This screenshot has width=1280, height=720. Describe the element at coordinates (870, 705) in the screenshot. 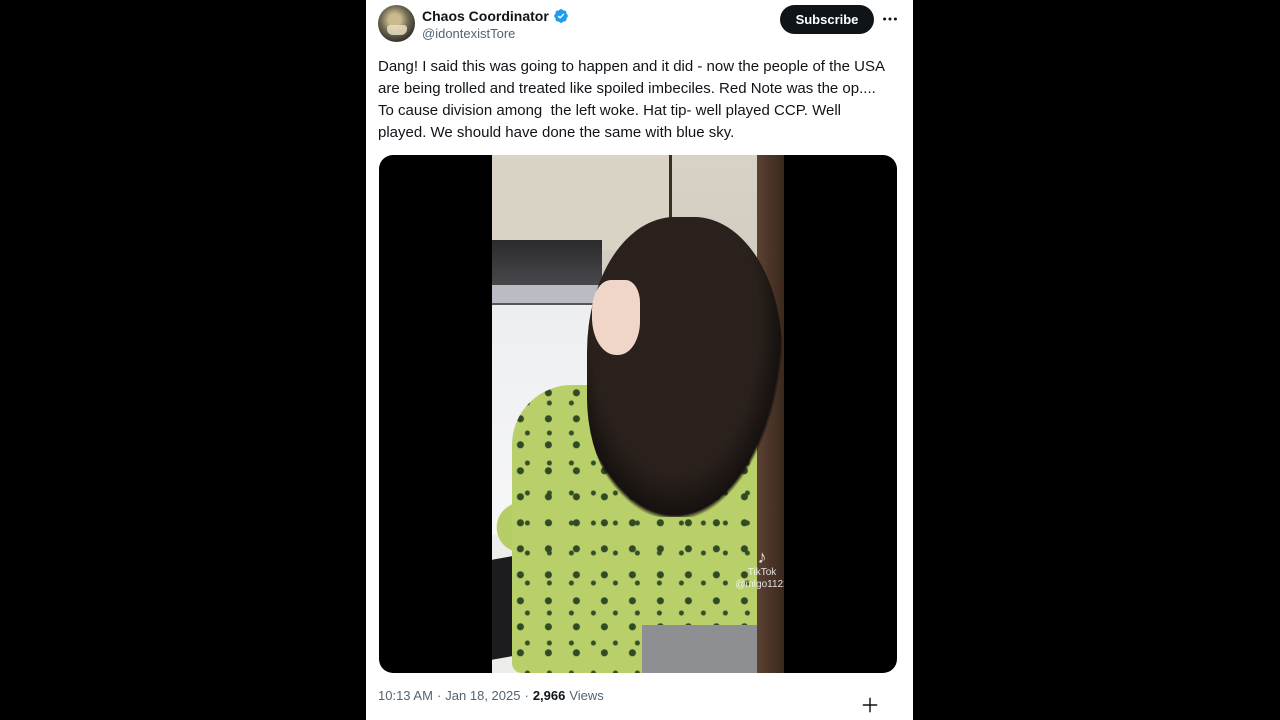

I see `plus-icon` at that location.